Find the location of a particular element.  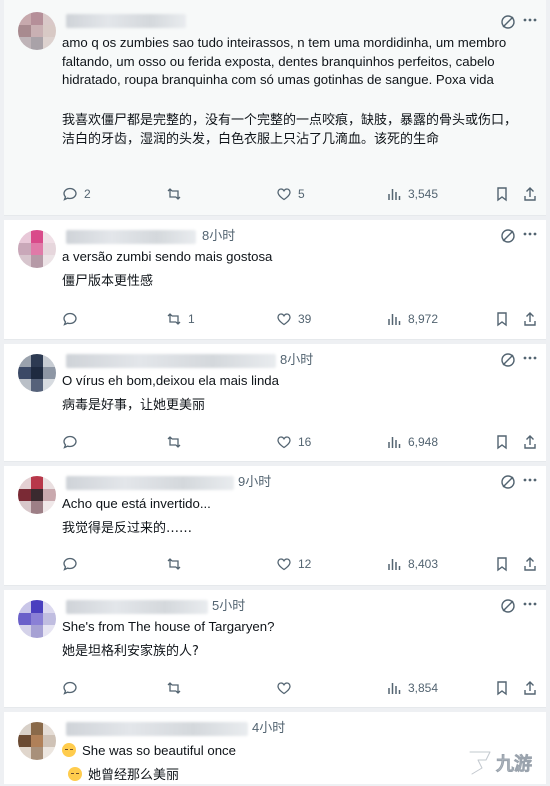

like-button: 5 is located at coordinates (290, 194).